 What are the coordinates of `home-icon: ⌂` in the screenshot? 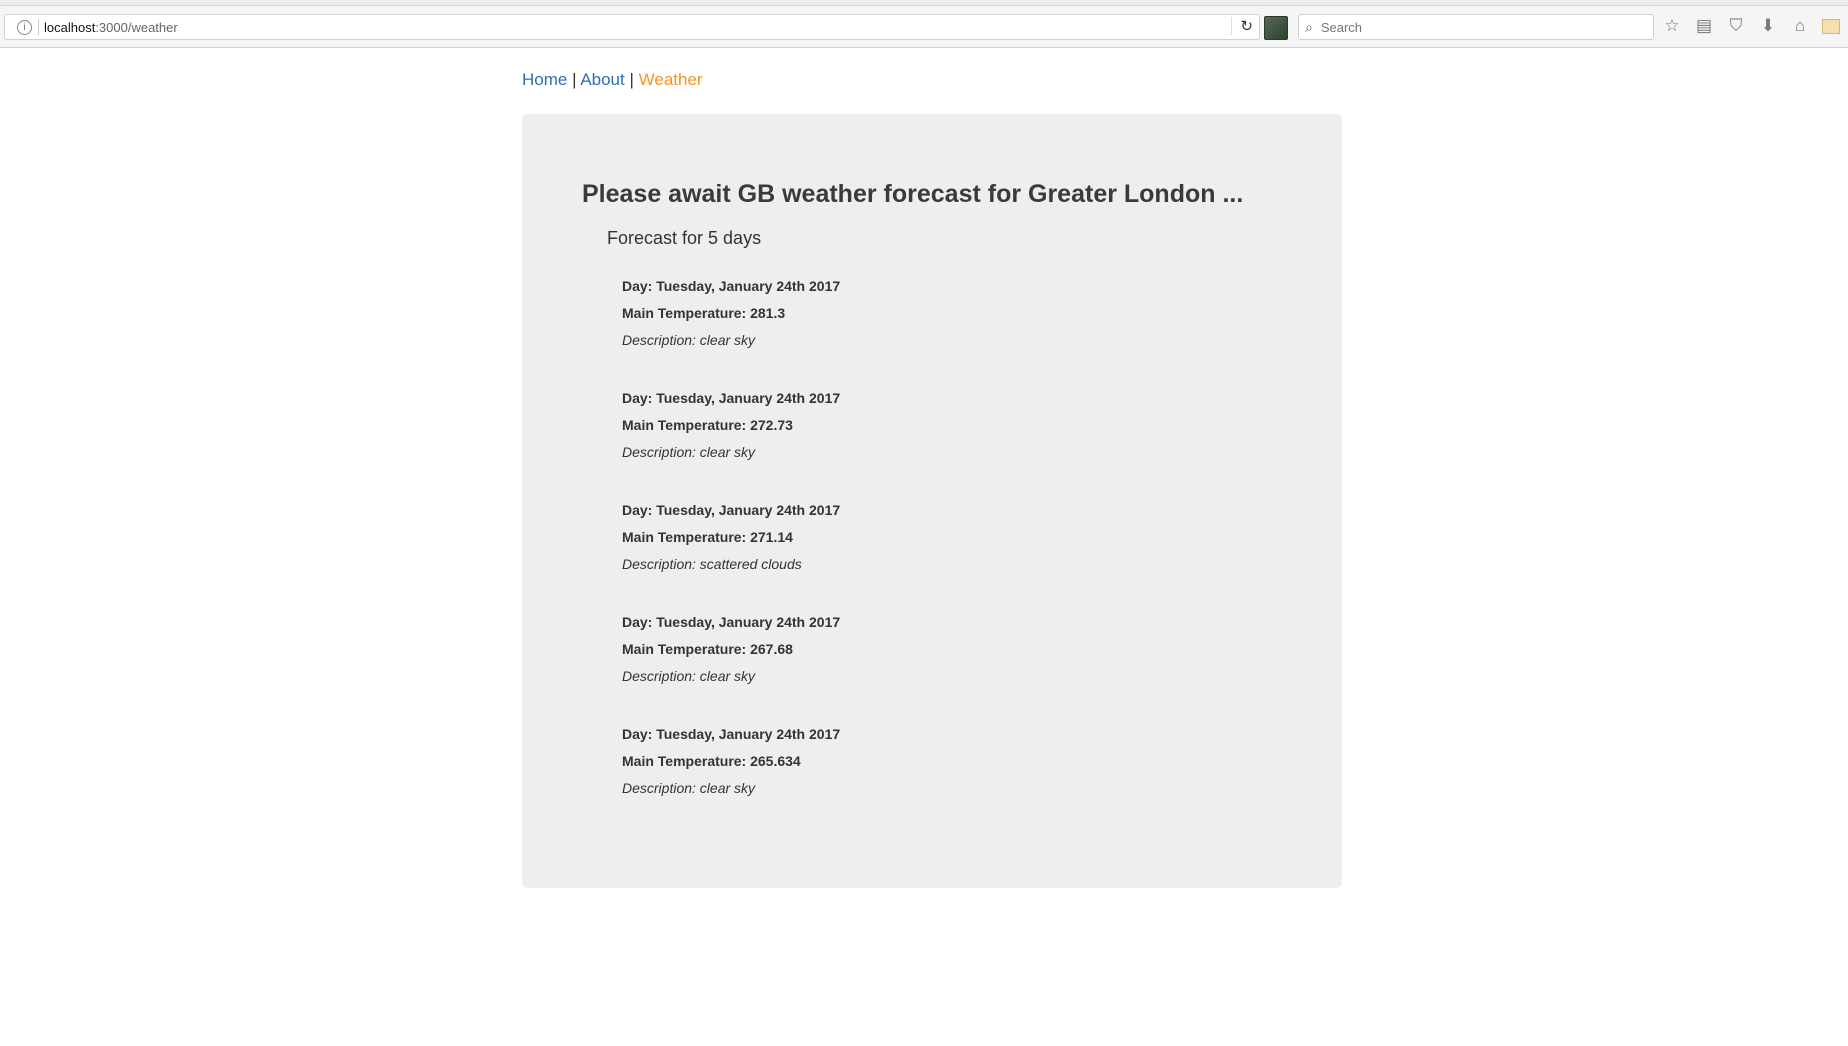 It's located at (1800, 26).